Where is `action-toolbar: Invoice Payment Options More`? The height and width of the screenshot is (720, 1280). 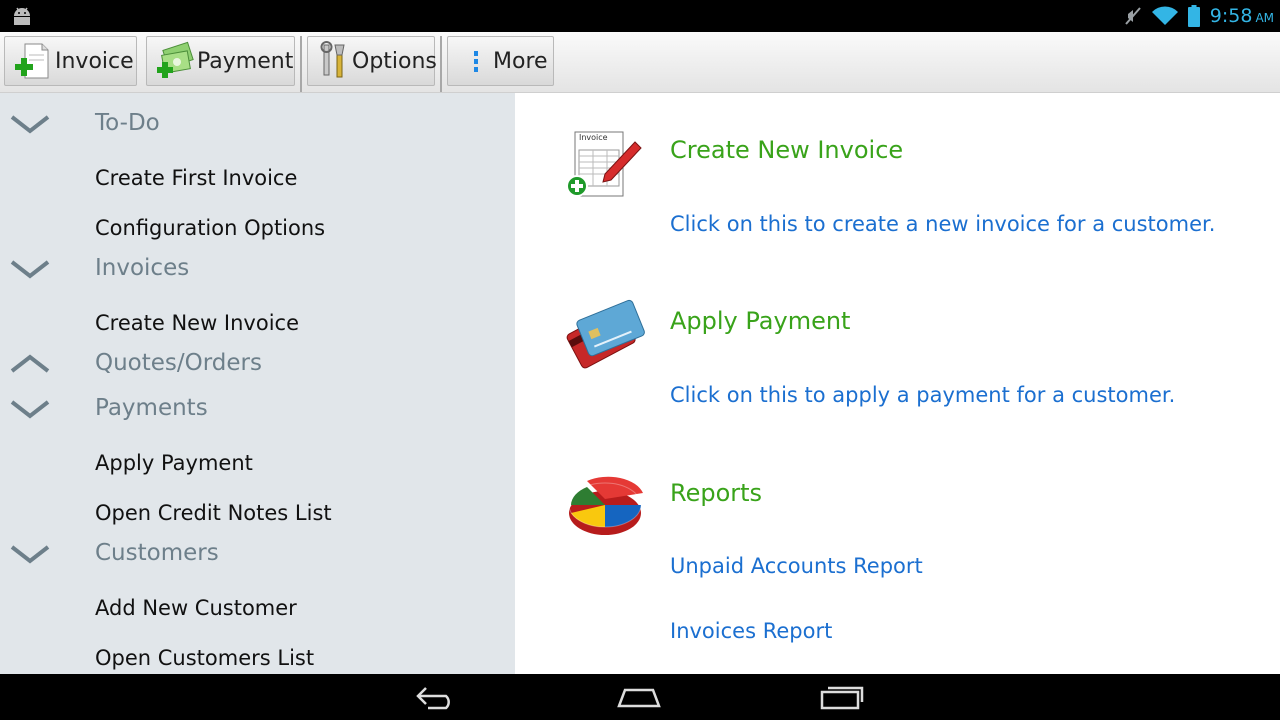
action-toolbar: Invoice Payment Options More is located at coordinates (640, 62).